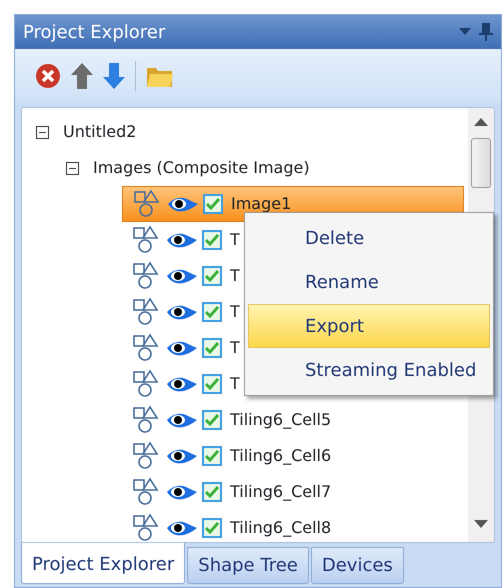 This screenshot has height=588, width=504. I want to click on item-label: Tiling6_Cell8, so click(281, 528).